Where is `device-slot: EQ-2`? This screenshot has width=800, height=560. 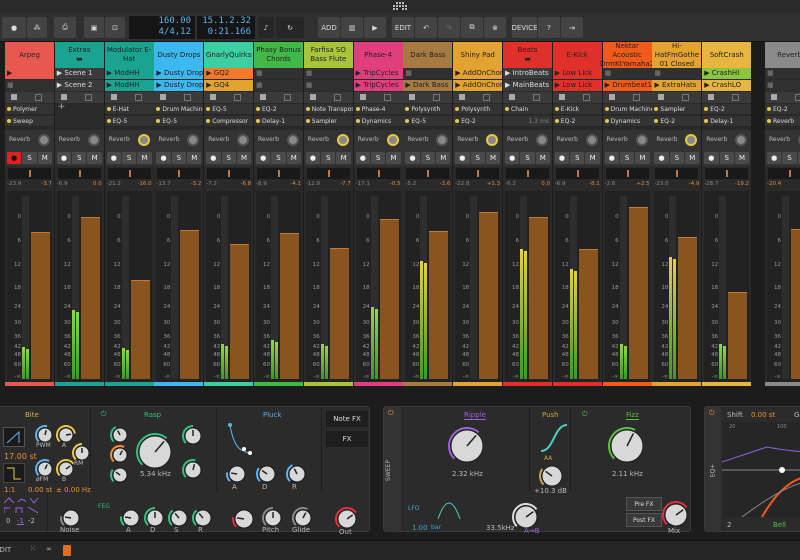 device-slot: EQ-2 is located at coordinates (577, 121).